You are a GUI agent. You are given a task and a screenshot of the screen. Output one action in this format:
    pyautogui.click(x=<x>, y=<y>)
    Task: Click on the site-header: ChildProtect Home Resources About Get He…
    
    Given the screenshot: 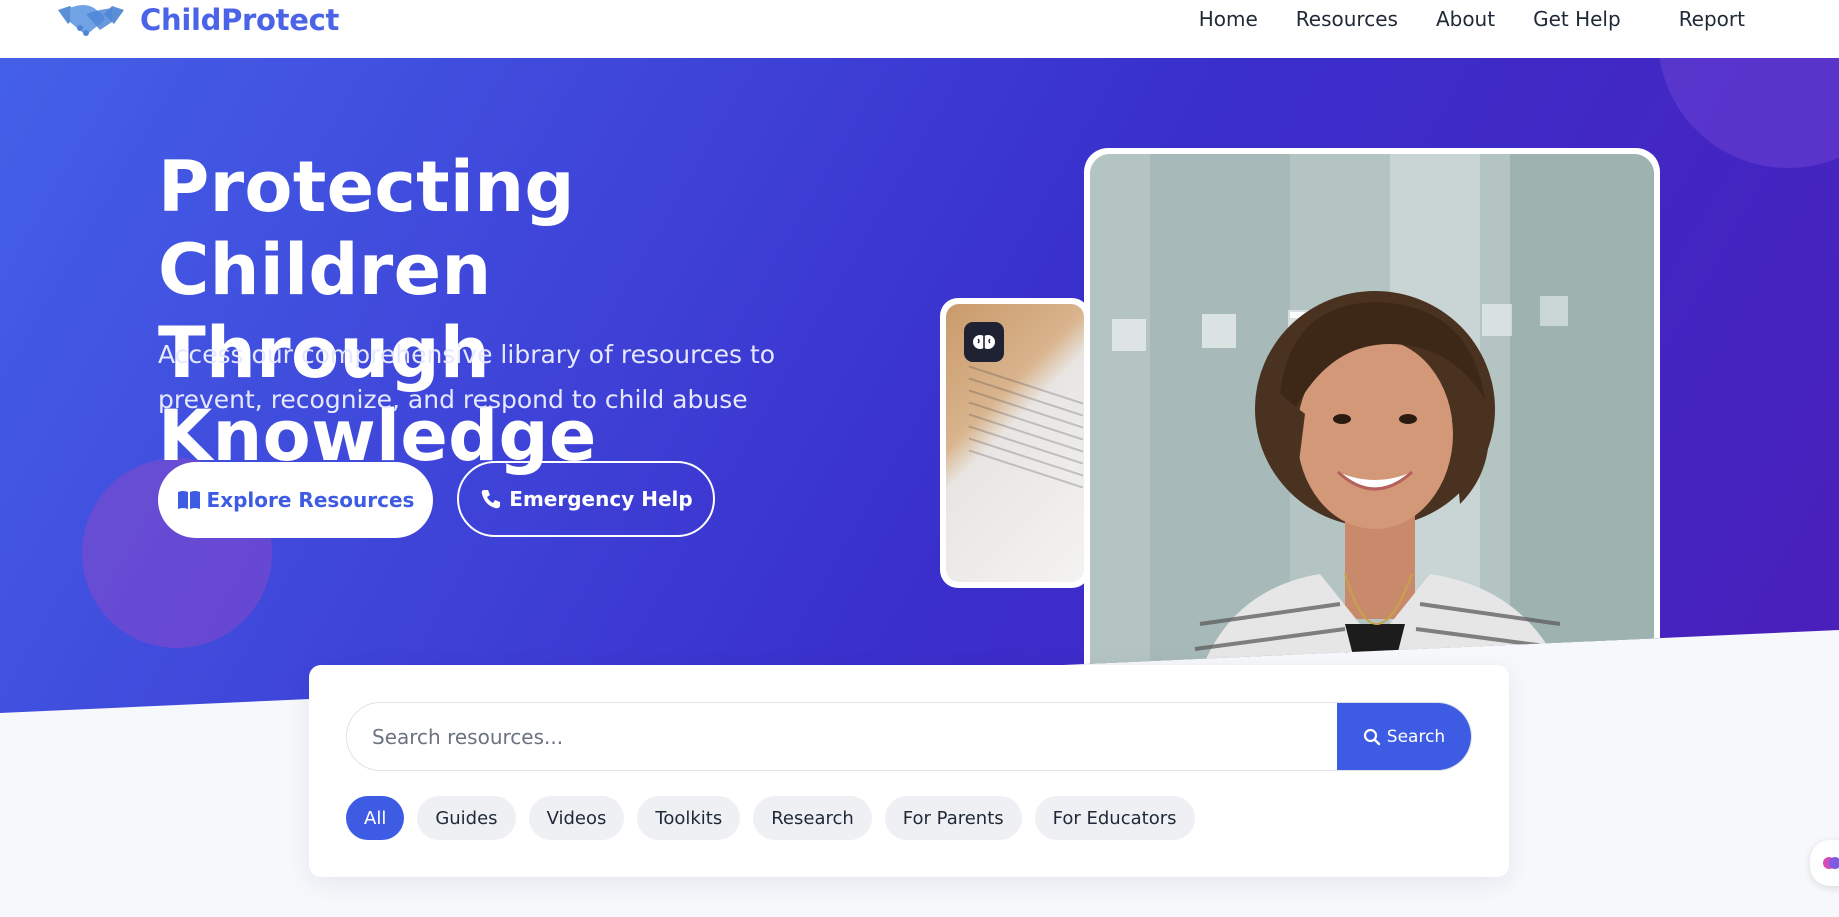 What is the action you would take?
    pyautogui.click(x=919, y=29)
    